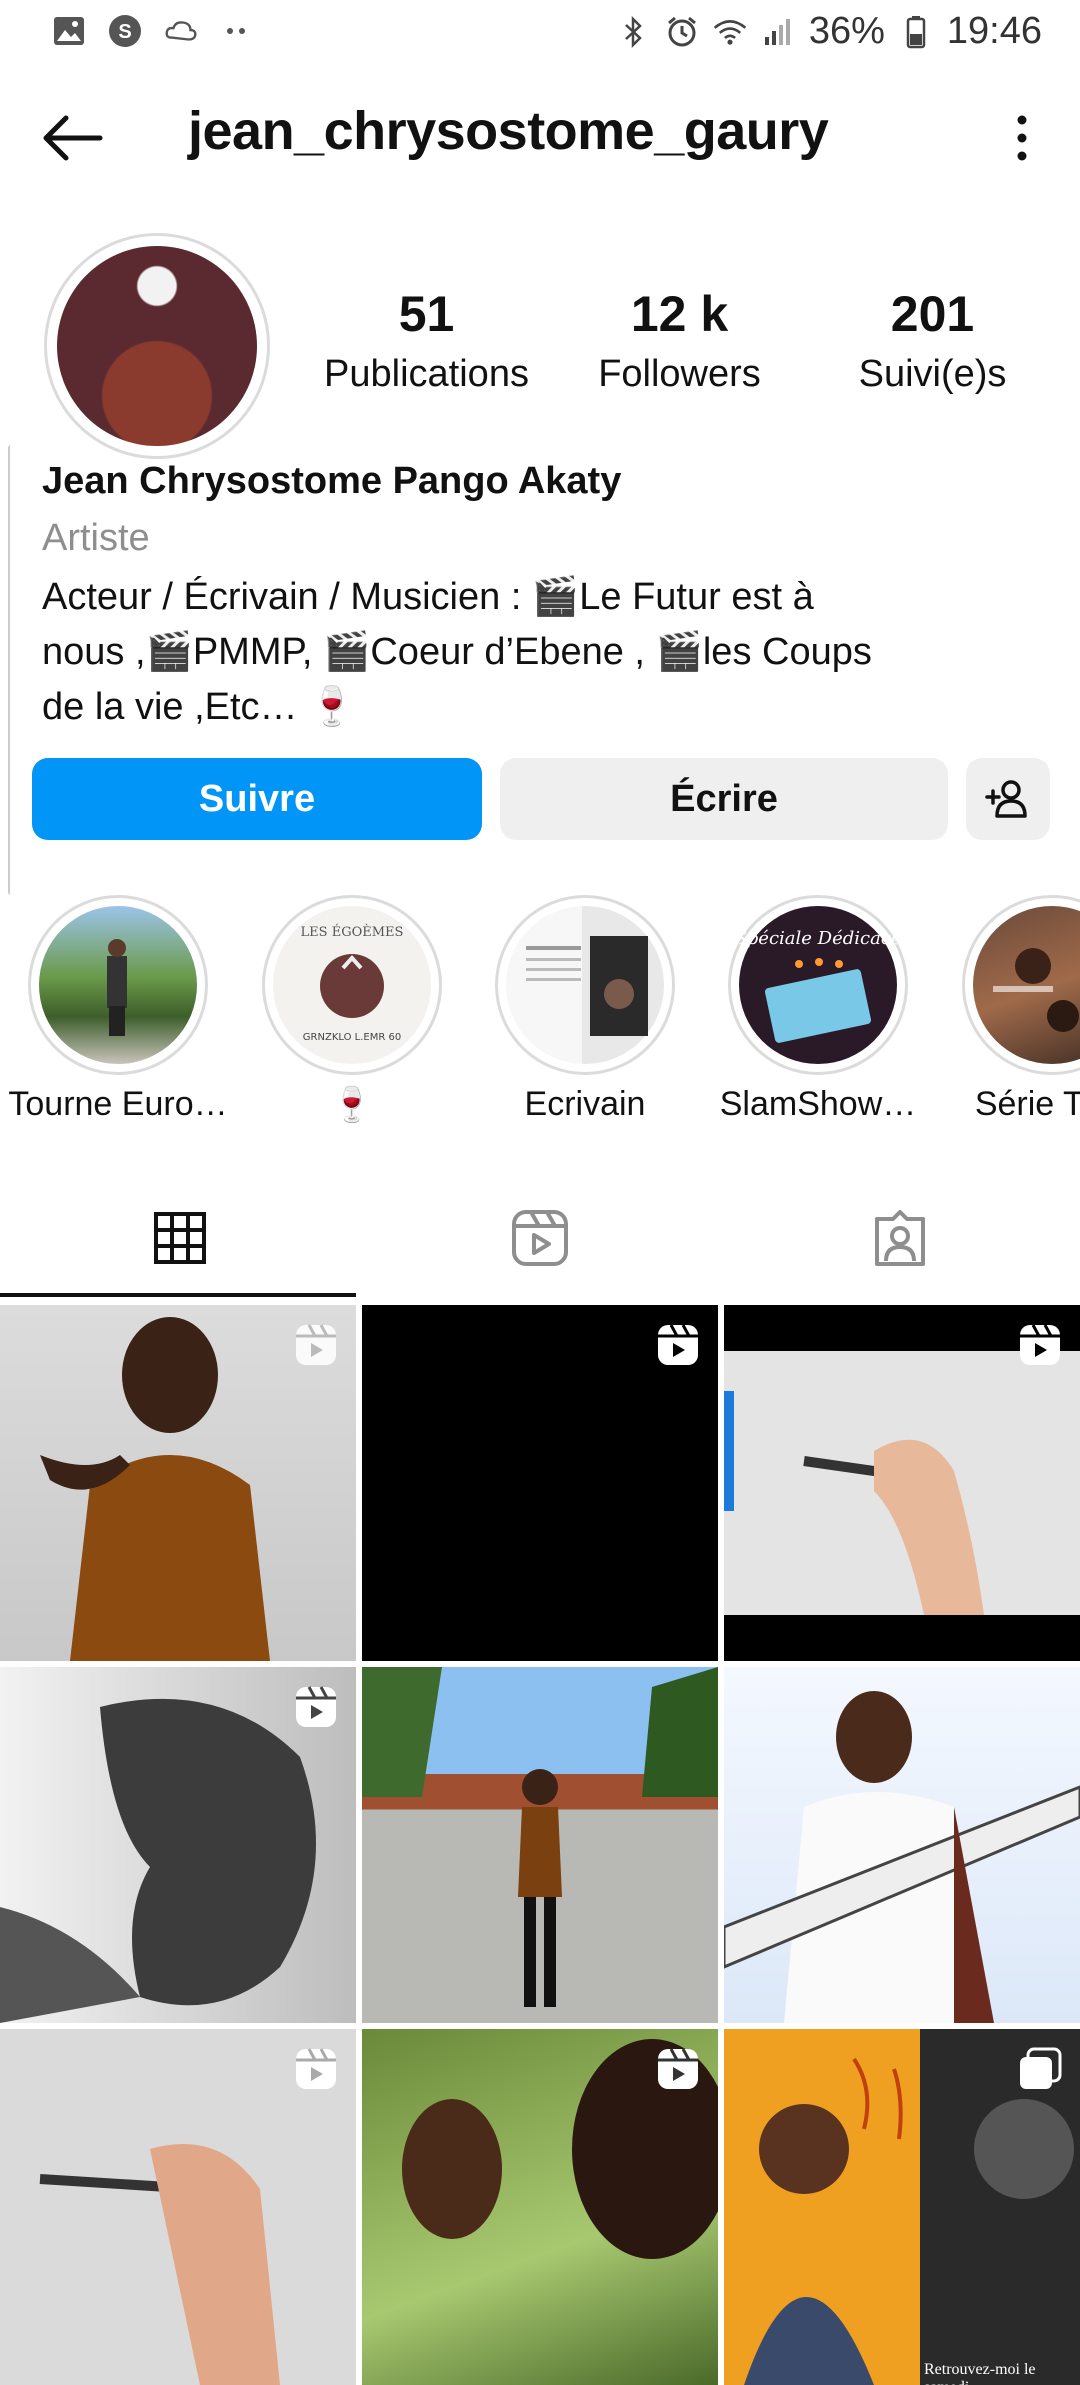 This screenshot has width=1080, height=2385. Describe the element at coordinates (237, 31) in the screenshot. I see `more-dots-icon` at that location.